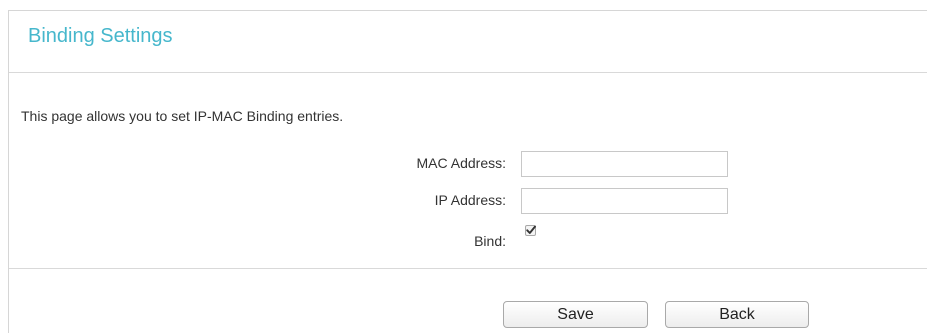 Image resolution: width=927 pixels, height=333 pixels. Describe the element at coordinates (461, 163) in the screenshot. I see `mac-address-label: MAC Address:` at that location.